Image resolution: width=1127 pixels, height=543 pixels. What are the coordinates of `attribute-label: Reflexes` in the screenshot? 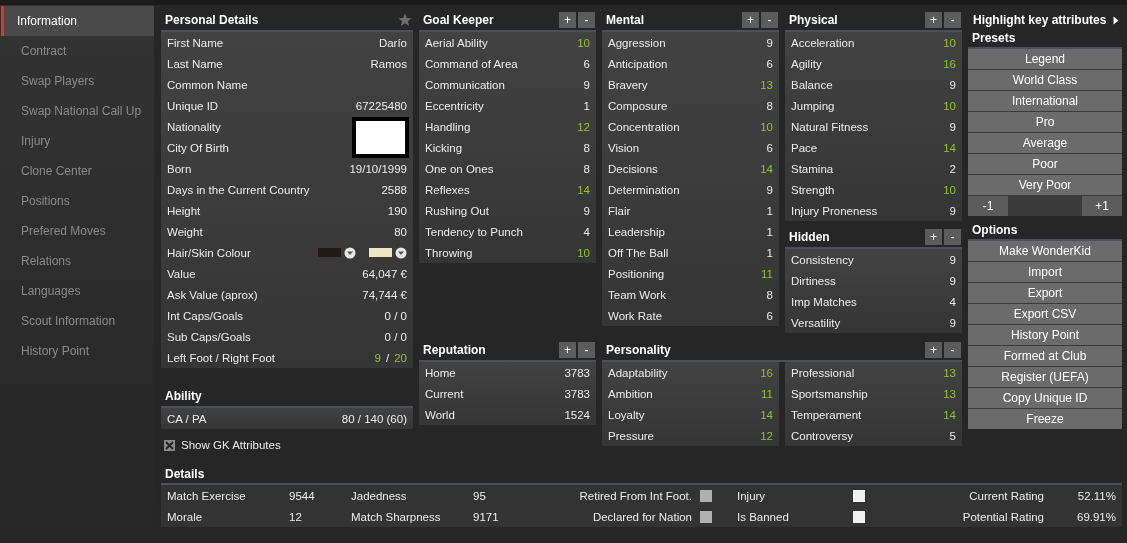 It's located at (448, 189).